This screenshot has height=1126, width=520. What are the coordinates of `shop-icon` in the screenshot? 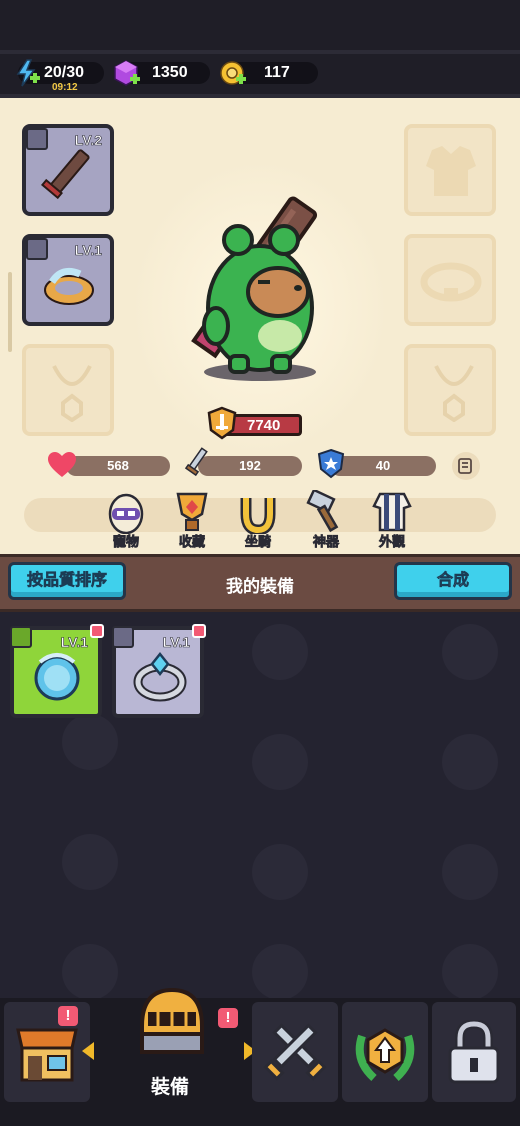 It's located at (47, 1055).